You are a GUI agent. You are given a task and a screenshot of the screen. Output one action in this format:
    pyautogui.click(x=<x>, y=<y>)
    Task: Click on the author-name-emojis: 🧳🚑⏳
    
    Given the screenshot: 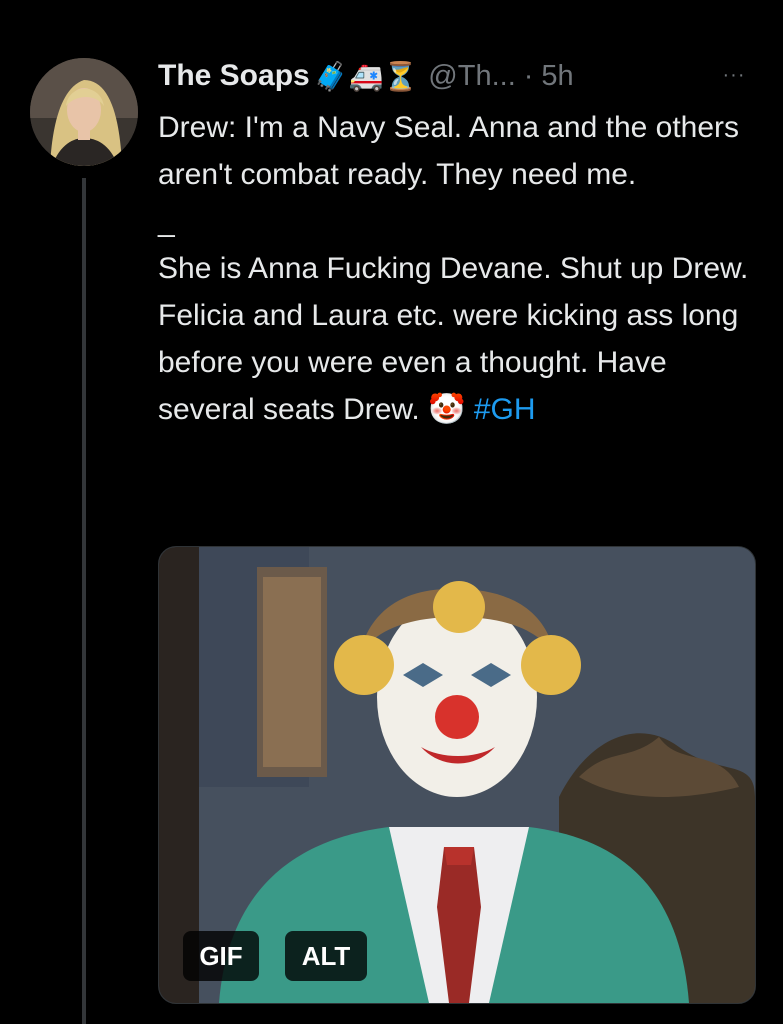 What is the action you would take?
    pyautogui.click(x=366, y=76)
    